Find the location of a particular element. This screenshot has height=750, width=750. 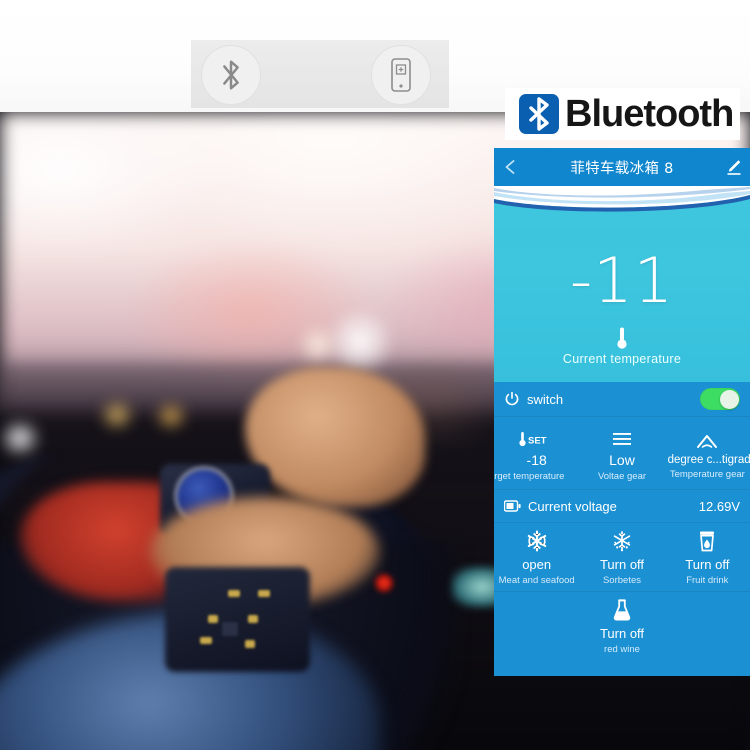

temperature-gear-value: degree c...tigrade is located at coordinates (708, 459).